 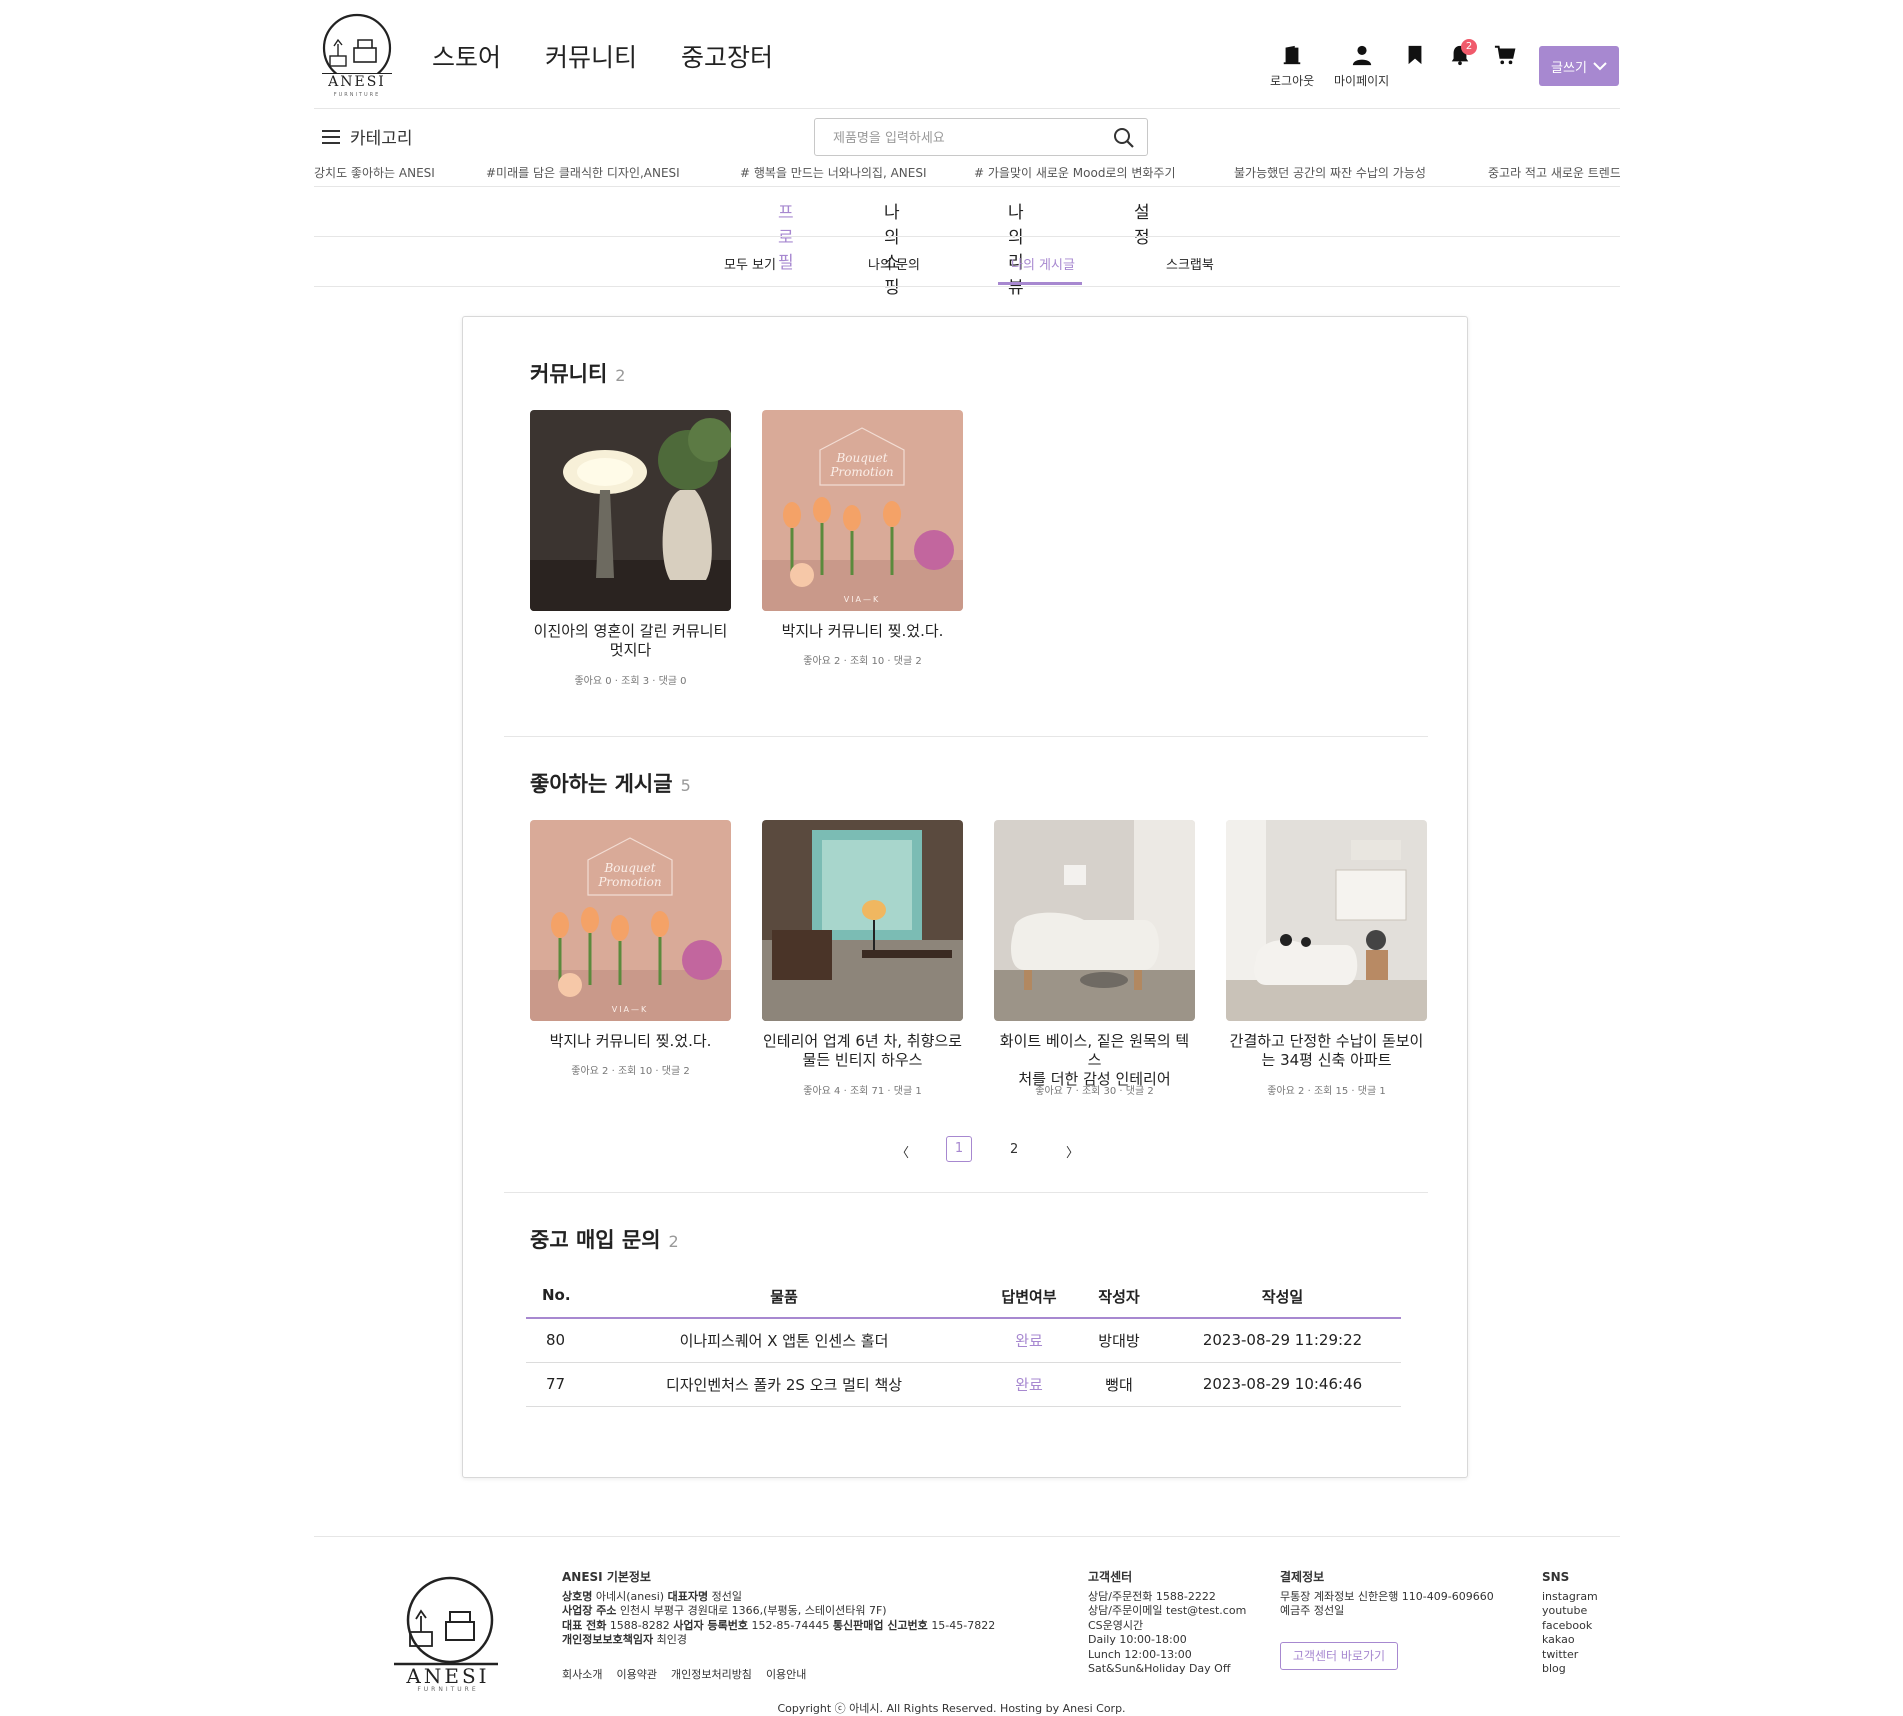 I want to click on nav-used-market: 중고장터, so click(x=727, y=56).